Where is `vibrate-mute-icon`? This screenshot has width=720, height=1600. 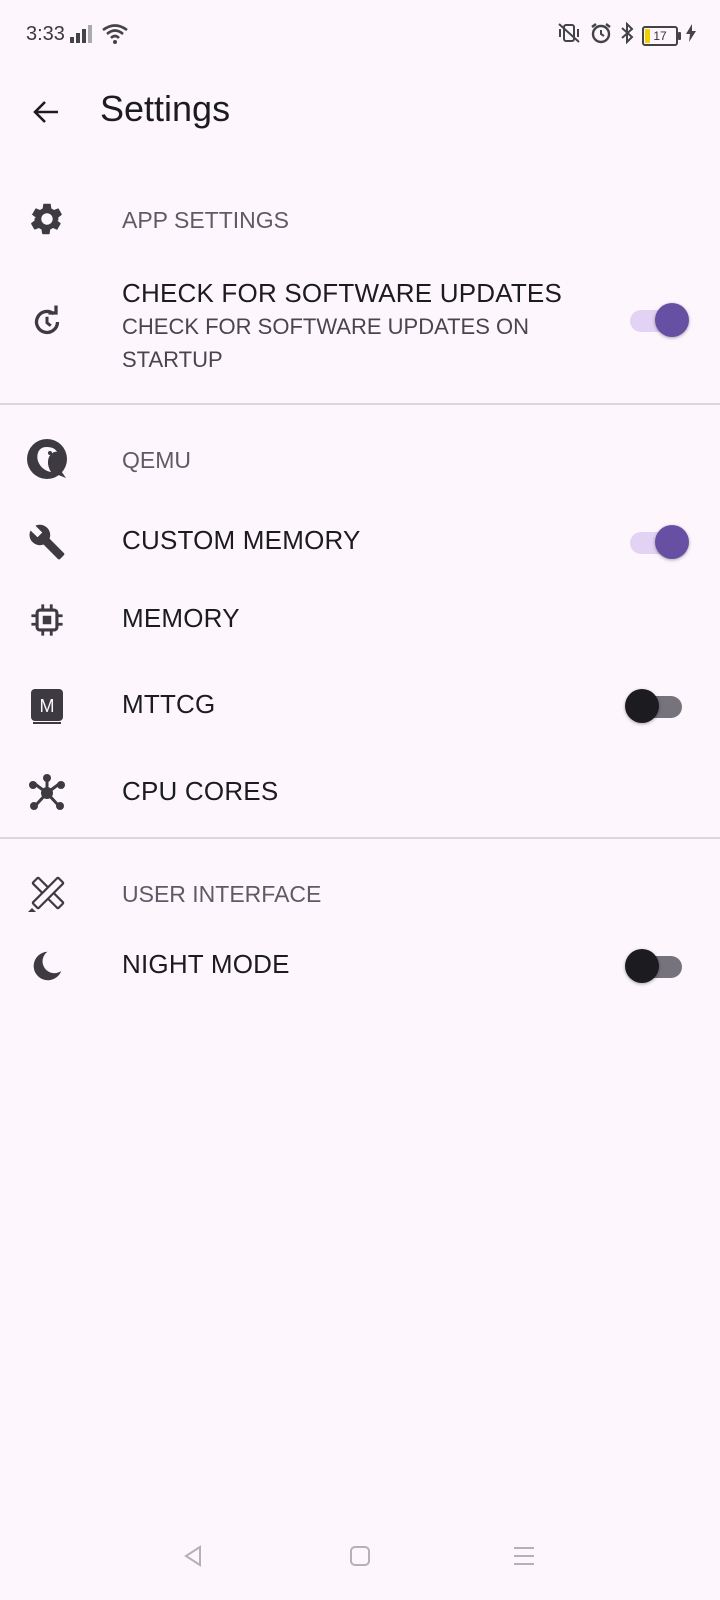 vibrate-mute-icon is located at coordinates (569, 35).